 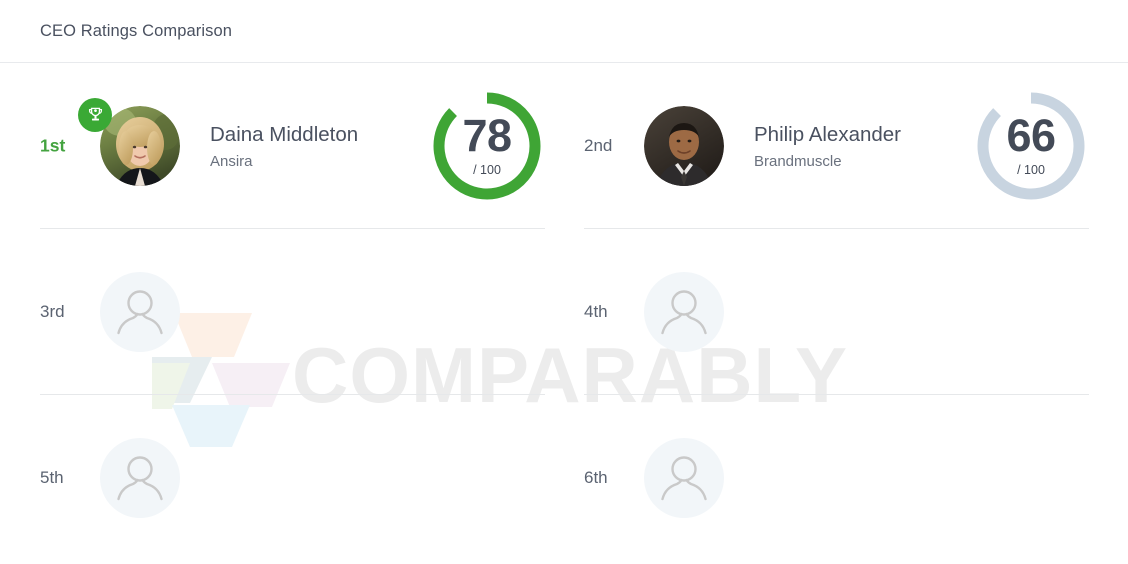 What do you see at coordinates (284, 135) in the screenshot?
I see `person-name: Daina Middleton` at bounding box center [284, 135].